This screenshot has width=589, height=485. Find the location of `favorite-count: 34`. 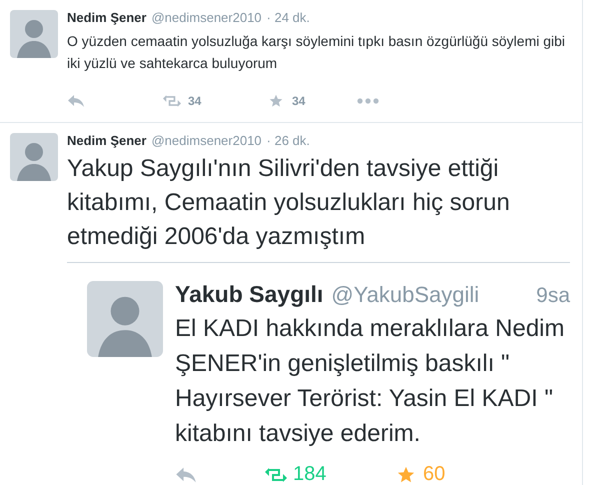

favorite-count: 34 is located at coordinates (299, 101).